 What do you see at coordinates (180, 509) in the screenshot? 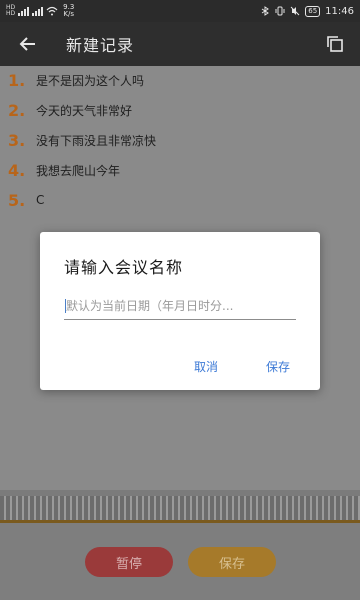
I see `audio-waveform` at bounding box center [180, 509].